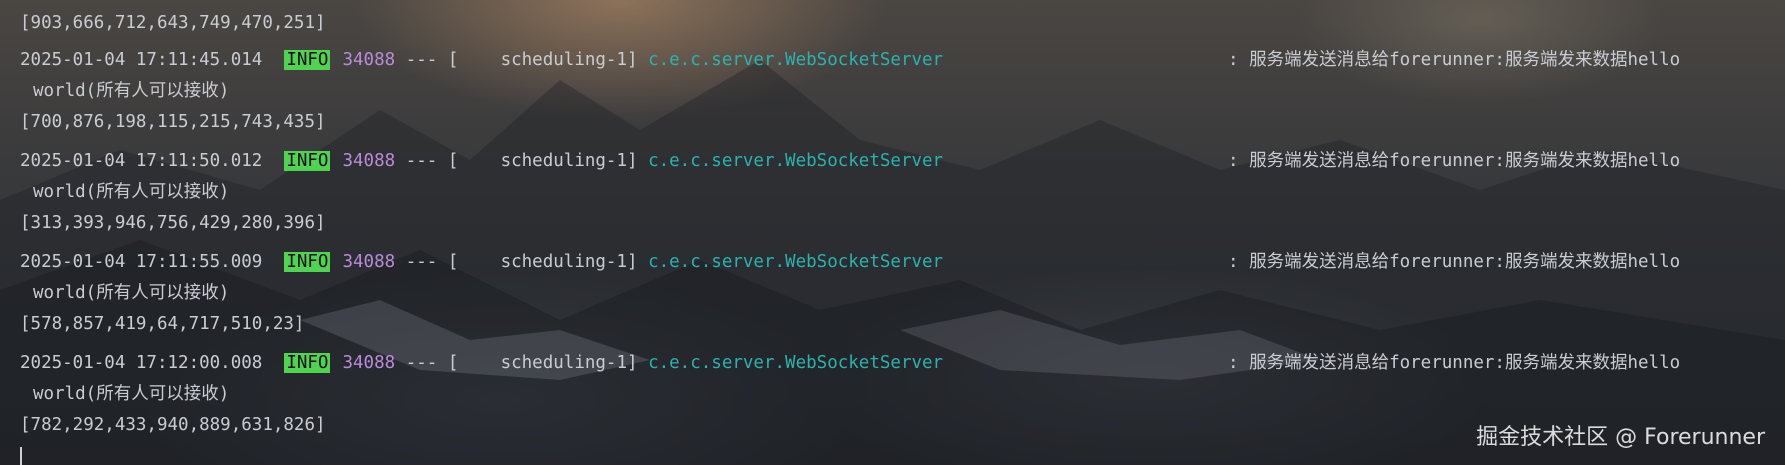  What do you see at coordinates (141, 262) in the screenshot?
I see `log-timestamp: 2025-01-04 17:11:55.009` at bounding box center [141, 262].